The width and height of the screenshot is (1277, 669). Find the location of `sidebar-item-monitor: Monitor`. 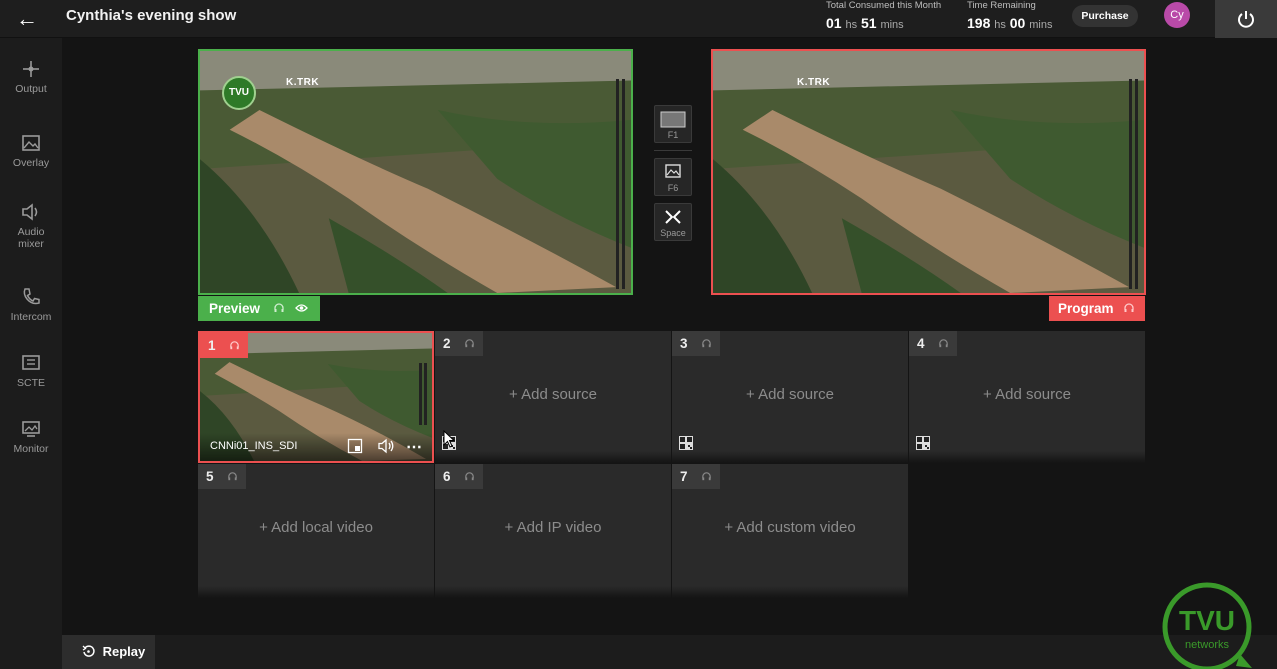

sidebar-item-monitor: Monitor is located at coordinates (31, 436).